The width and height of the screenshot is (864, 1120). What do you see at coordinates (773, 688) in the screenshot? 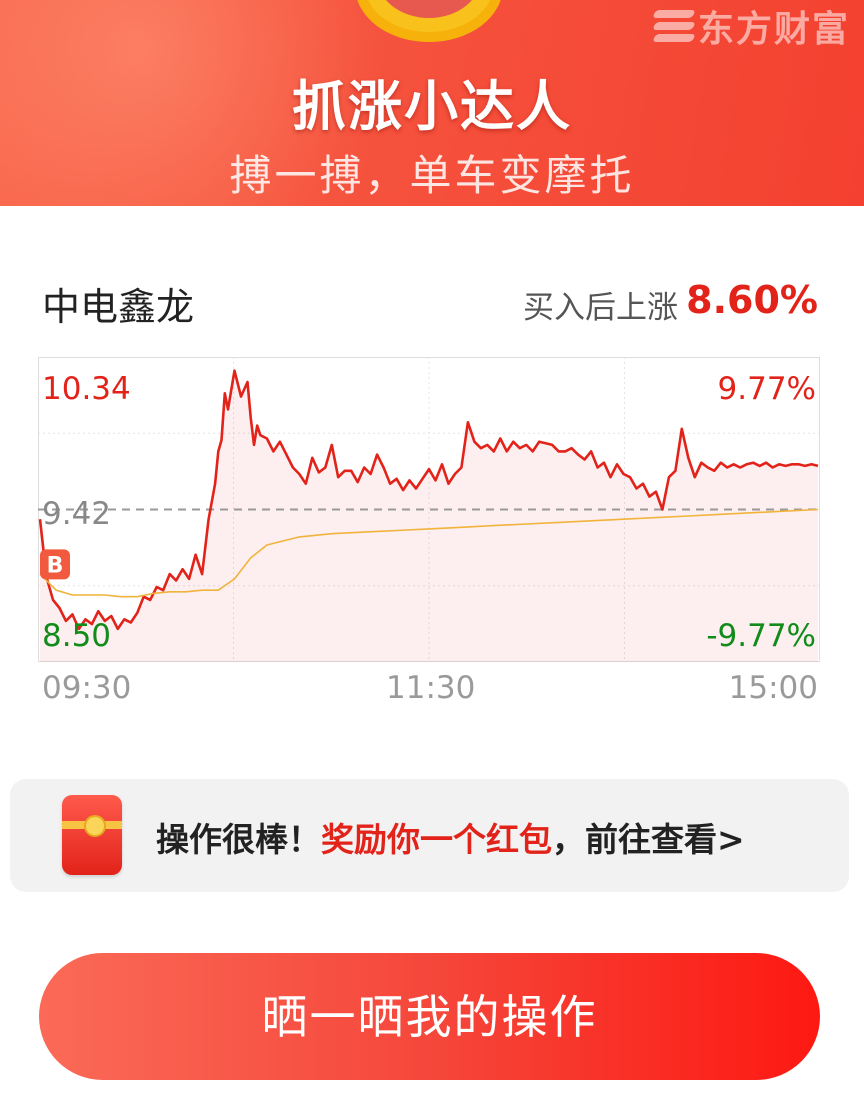
I see `x-tick-2: 15:00` at bounding box center [773, 688].